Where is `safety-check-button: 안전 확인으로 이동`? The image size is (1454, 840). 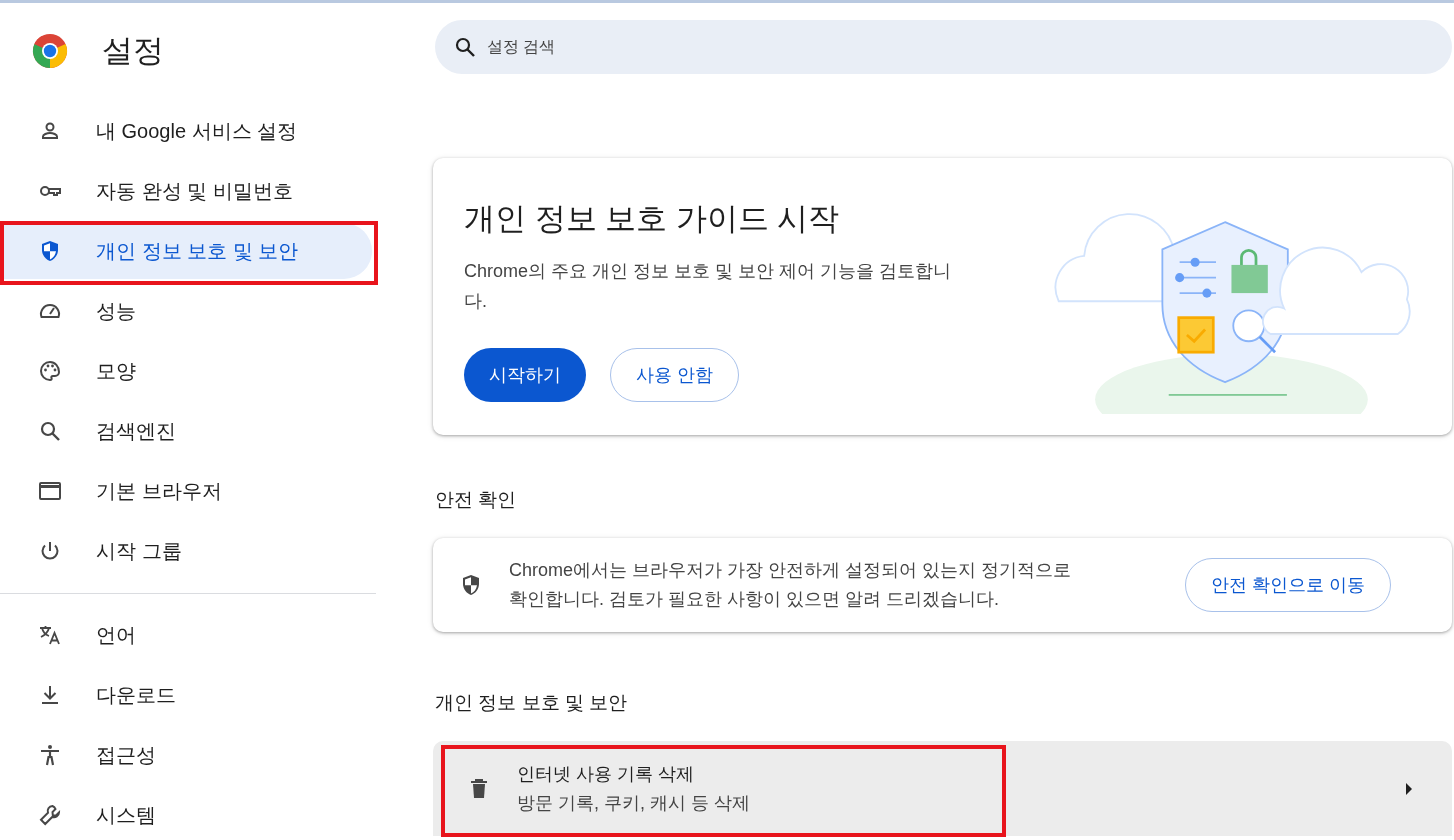 safety-check-button: 안전 확인으로 이동 is located at coordinates (1288, 585).